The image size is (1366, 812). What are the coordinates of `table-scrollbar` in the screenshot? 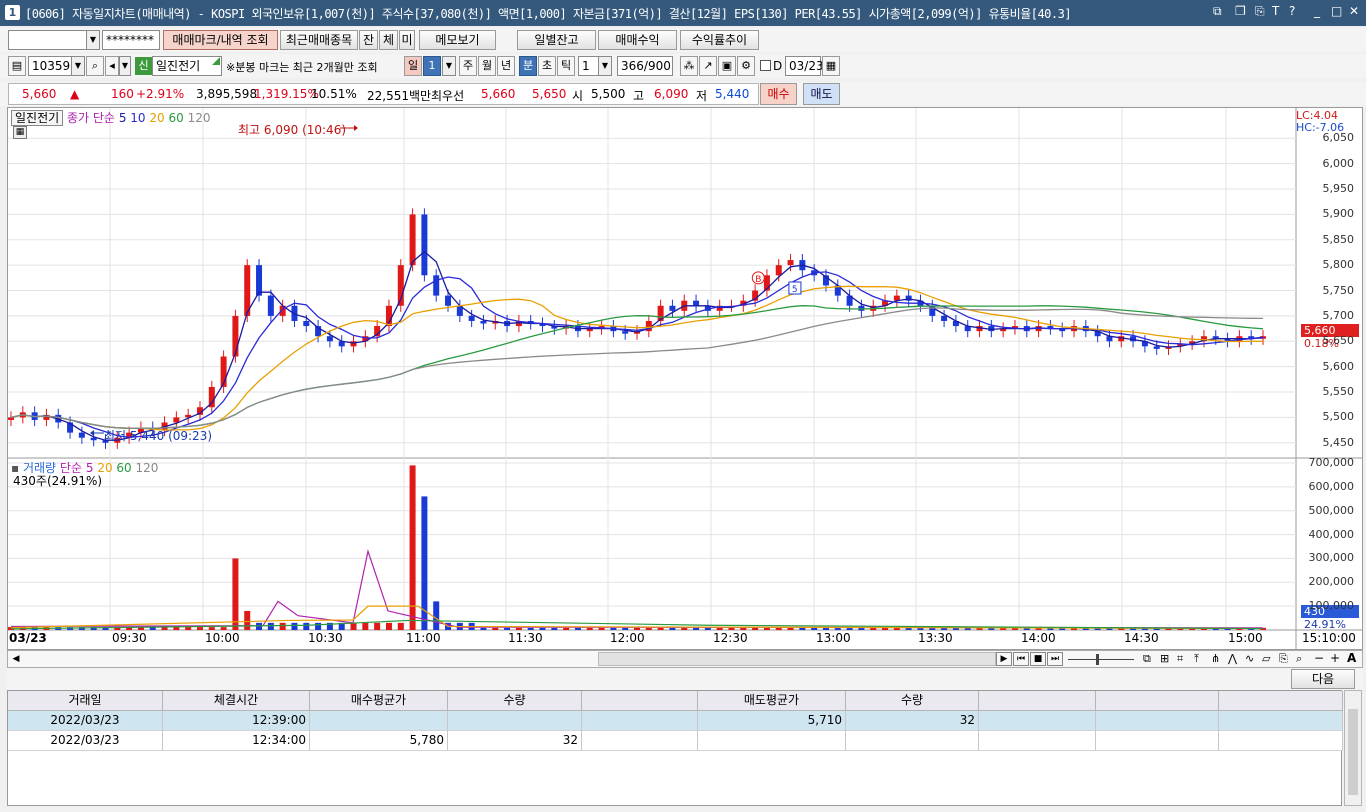 It's located at (1353, 748).